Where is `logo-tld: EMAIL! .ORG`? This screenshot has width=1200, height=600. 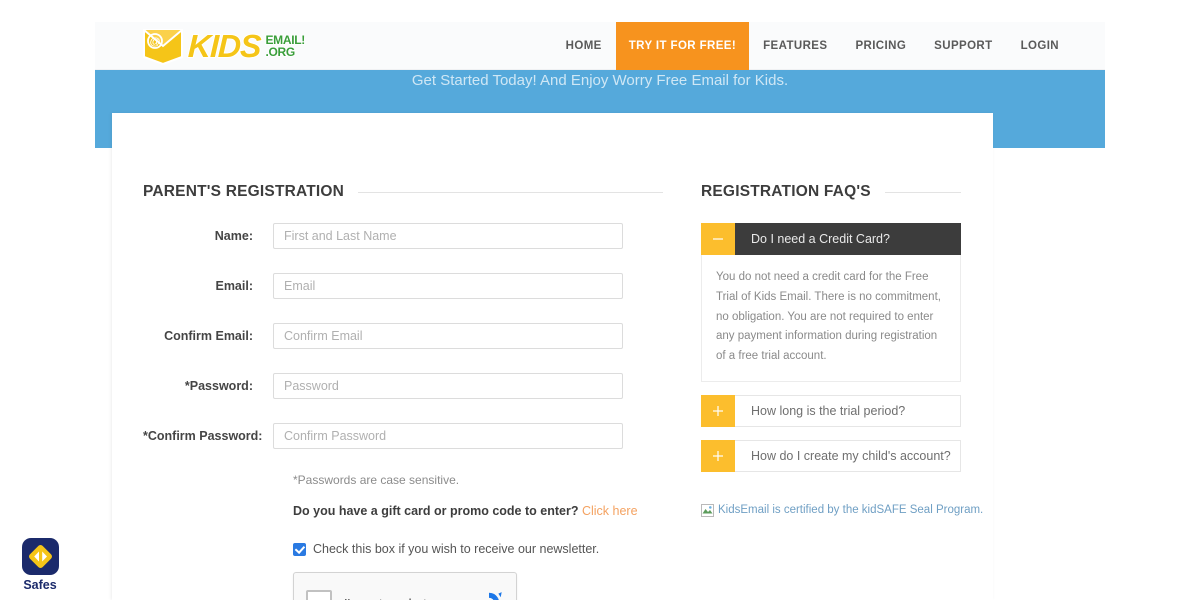 logo-tld: EMAIL! .ORG is located at coordinates (285, 46).